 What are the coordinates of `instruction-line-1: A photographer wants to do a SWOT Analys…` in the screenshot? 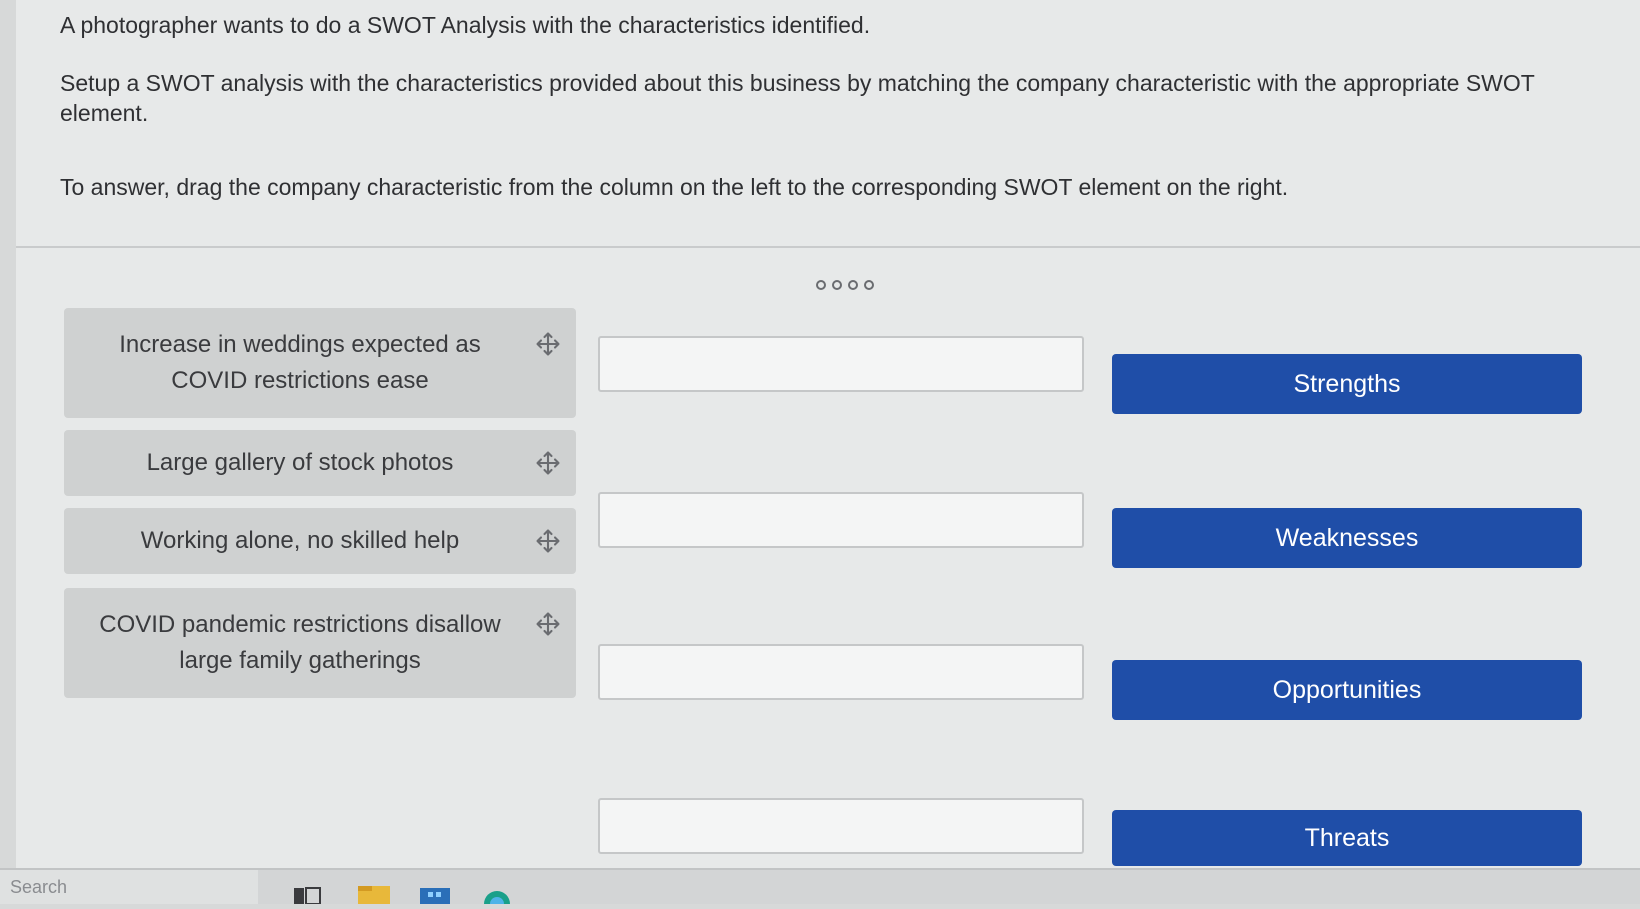 It's located at (465, 25).